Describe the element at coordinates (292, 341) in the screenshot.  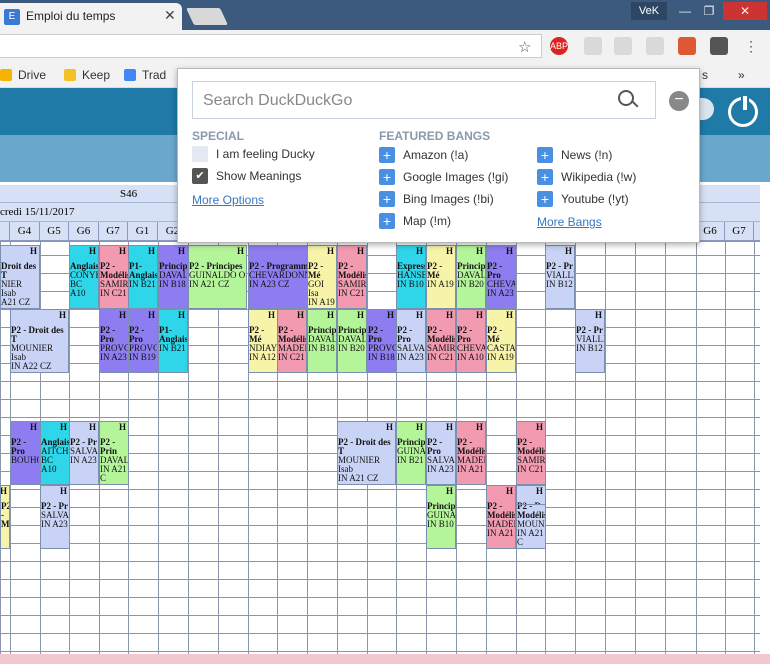
I see `course-event: H P2 - Modélis MADEI IN C21` at that location.